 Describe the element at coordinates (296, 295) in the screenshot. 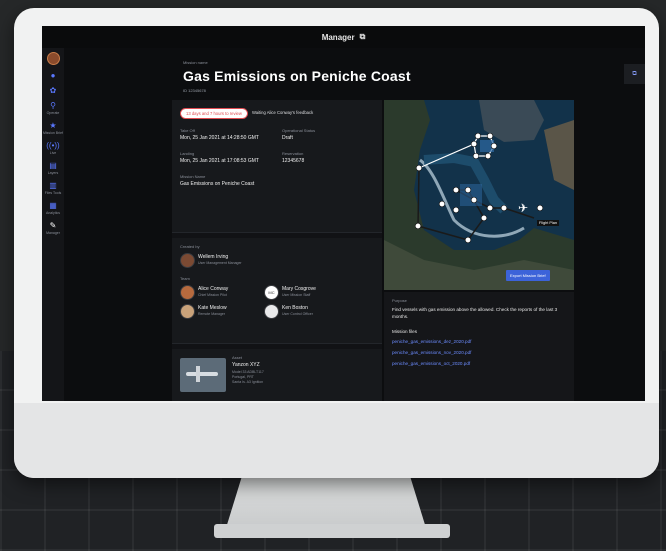

I see `member-role: User Mission Staff` at that location.